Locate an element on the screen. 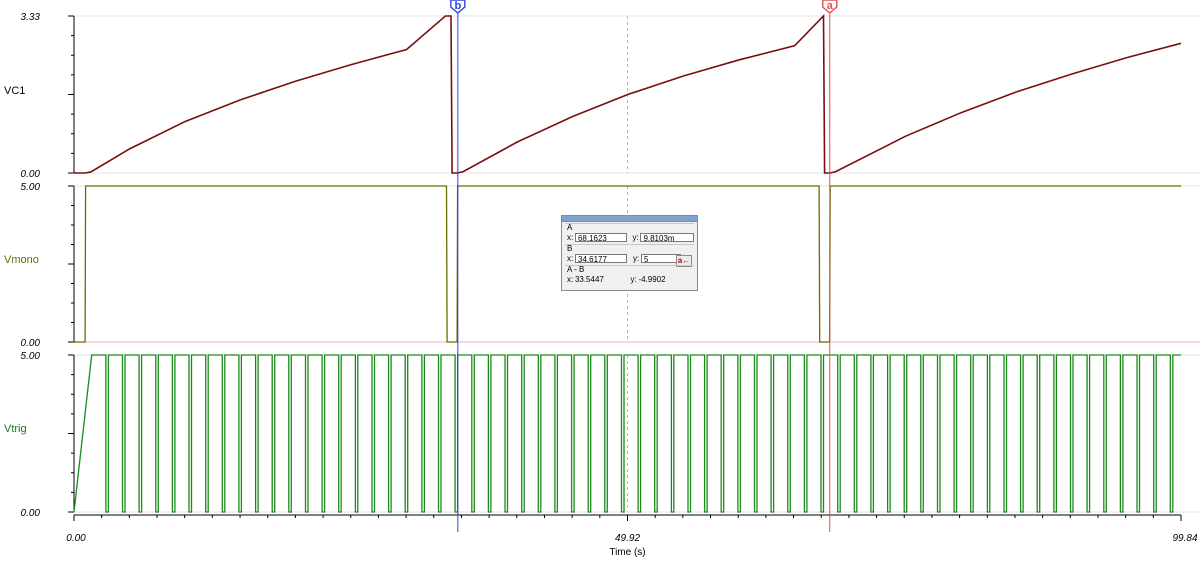 The width and height of the screenshot is (1200, 564). cursor-b-x-key: x: is located at coordinates (570, 258).